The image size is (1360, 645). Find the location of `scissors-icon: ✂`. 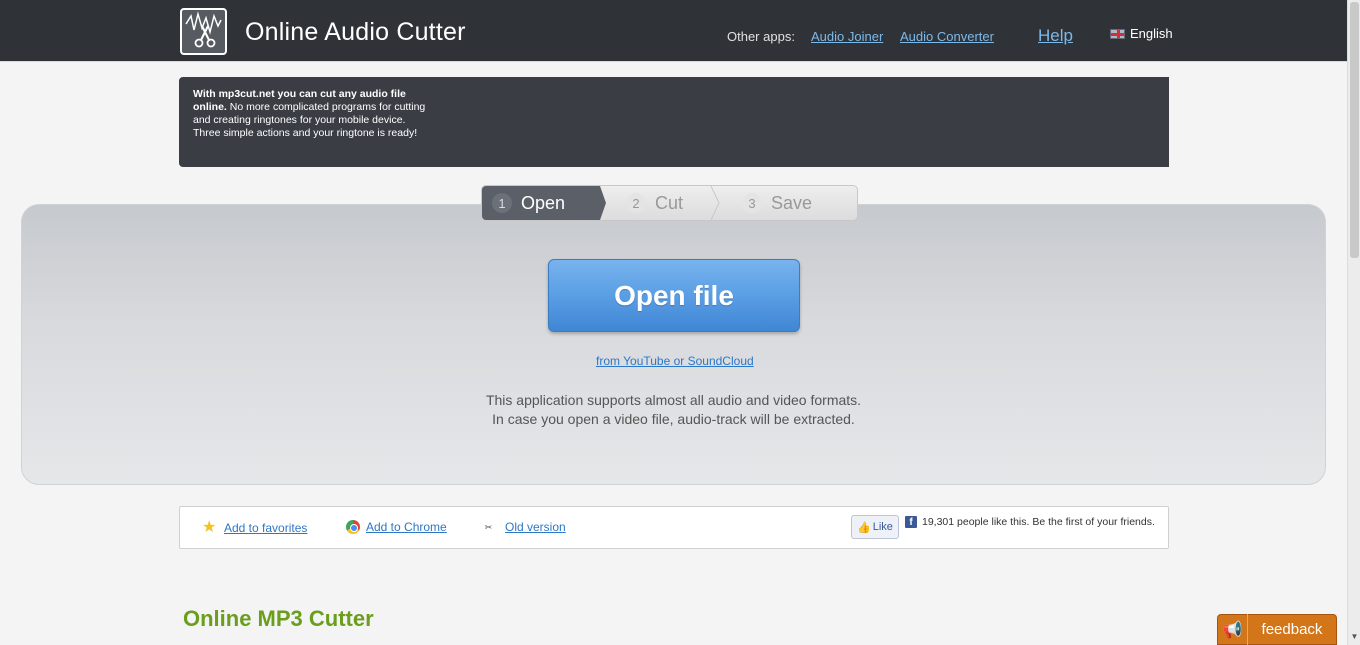

scissors-icon: ✂ is located at coordinates (489, 527).